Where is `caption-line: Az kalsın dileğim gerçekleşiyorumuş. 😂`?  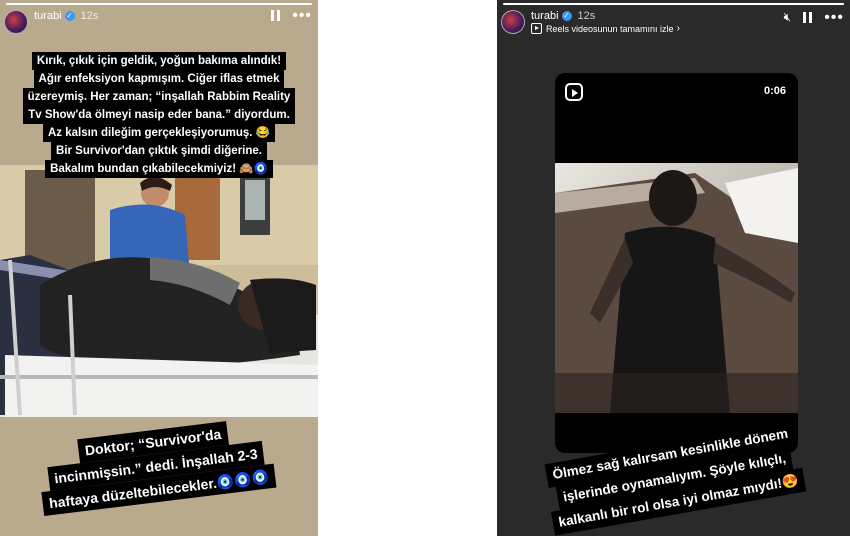
caption-line: Az kalsın dileğim gerçekleşiyorumuş. 😂 is located at coordinates (159, 133).